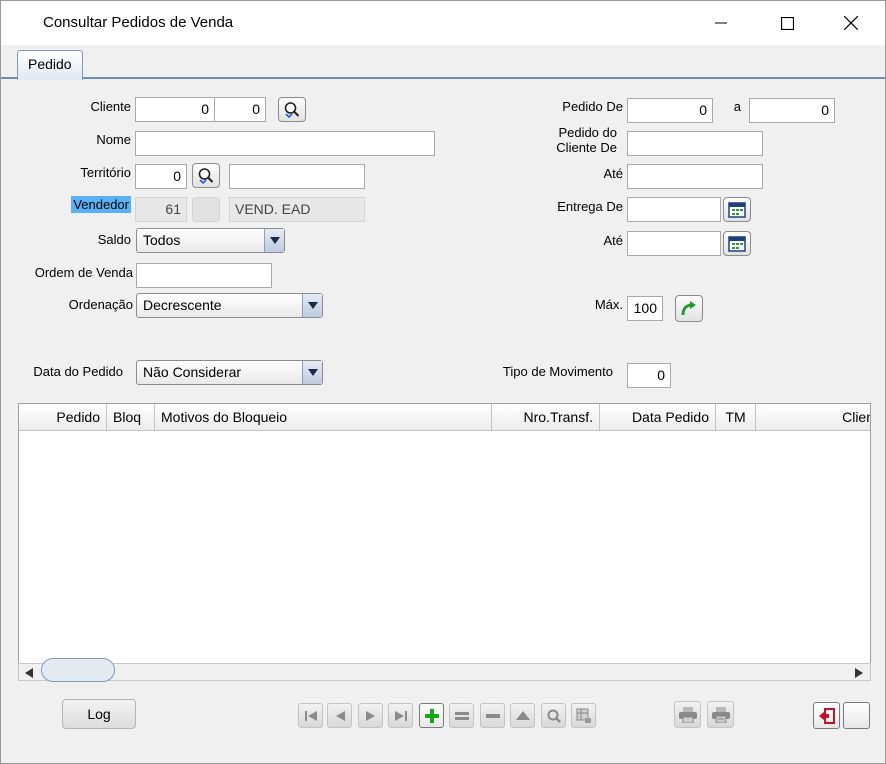  What do you see at coordinates (210, 240) in the screenshot?
I see `saldo-select: Todos` at bounding box center [210, 240].